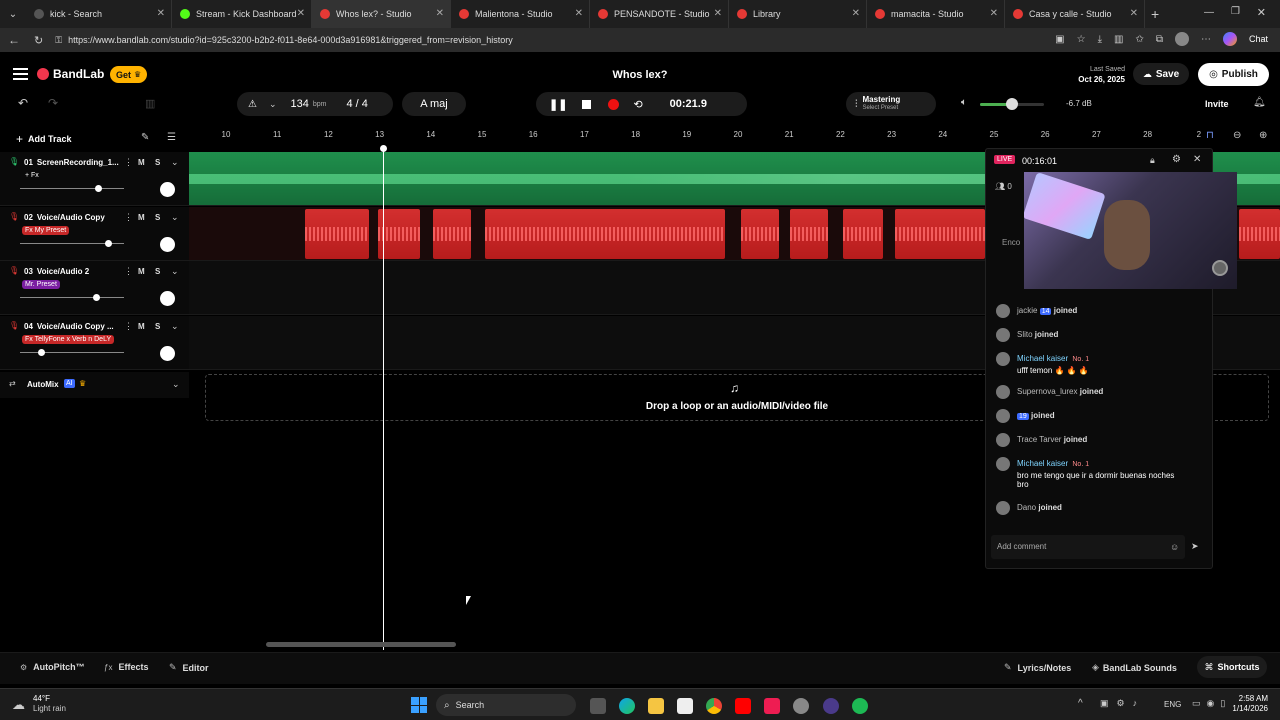  What do you see at coordinates (1261, 12) in the screenshot?
I see `close-window-icon: ✕` at bounding box center [1261, 12].